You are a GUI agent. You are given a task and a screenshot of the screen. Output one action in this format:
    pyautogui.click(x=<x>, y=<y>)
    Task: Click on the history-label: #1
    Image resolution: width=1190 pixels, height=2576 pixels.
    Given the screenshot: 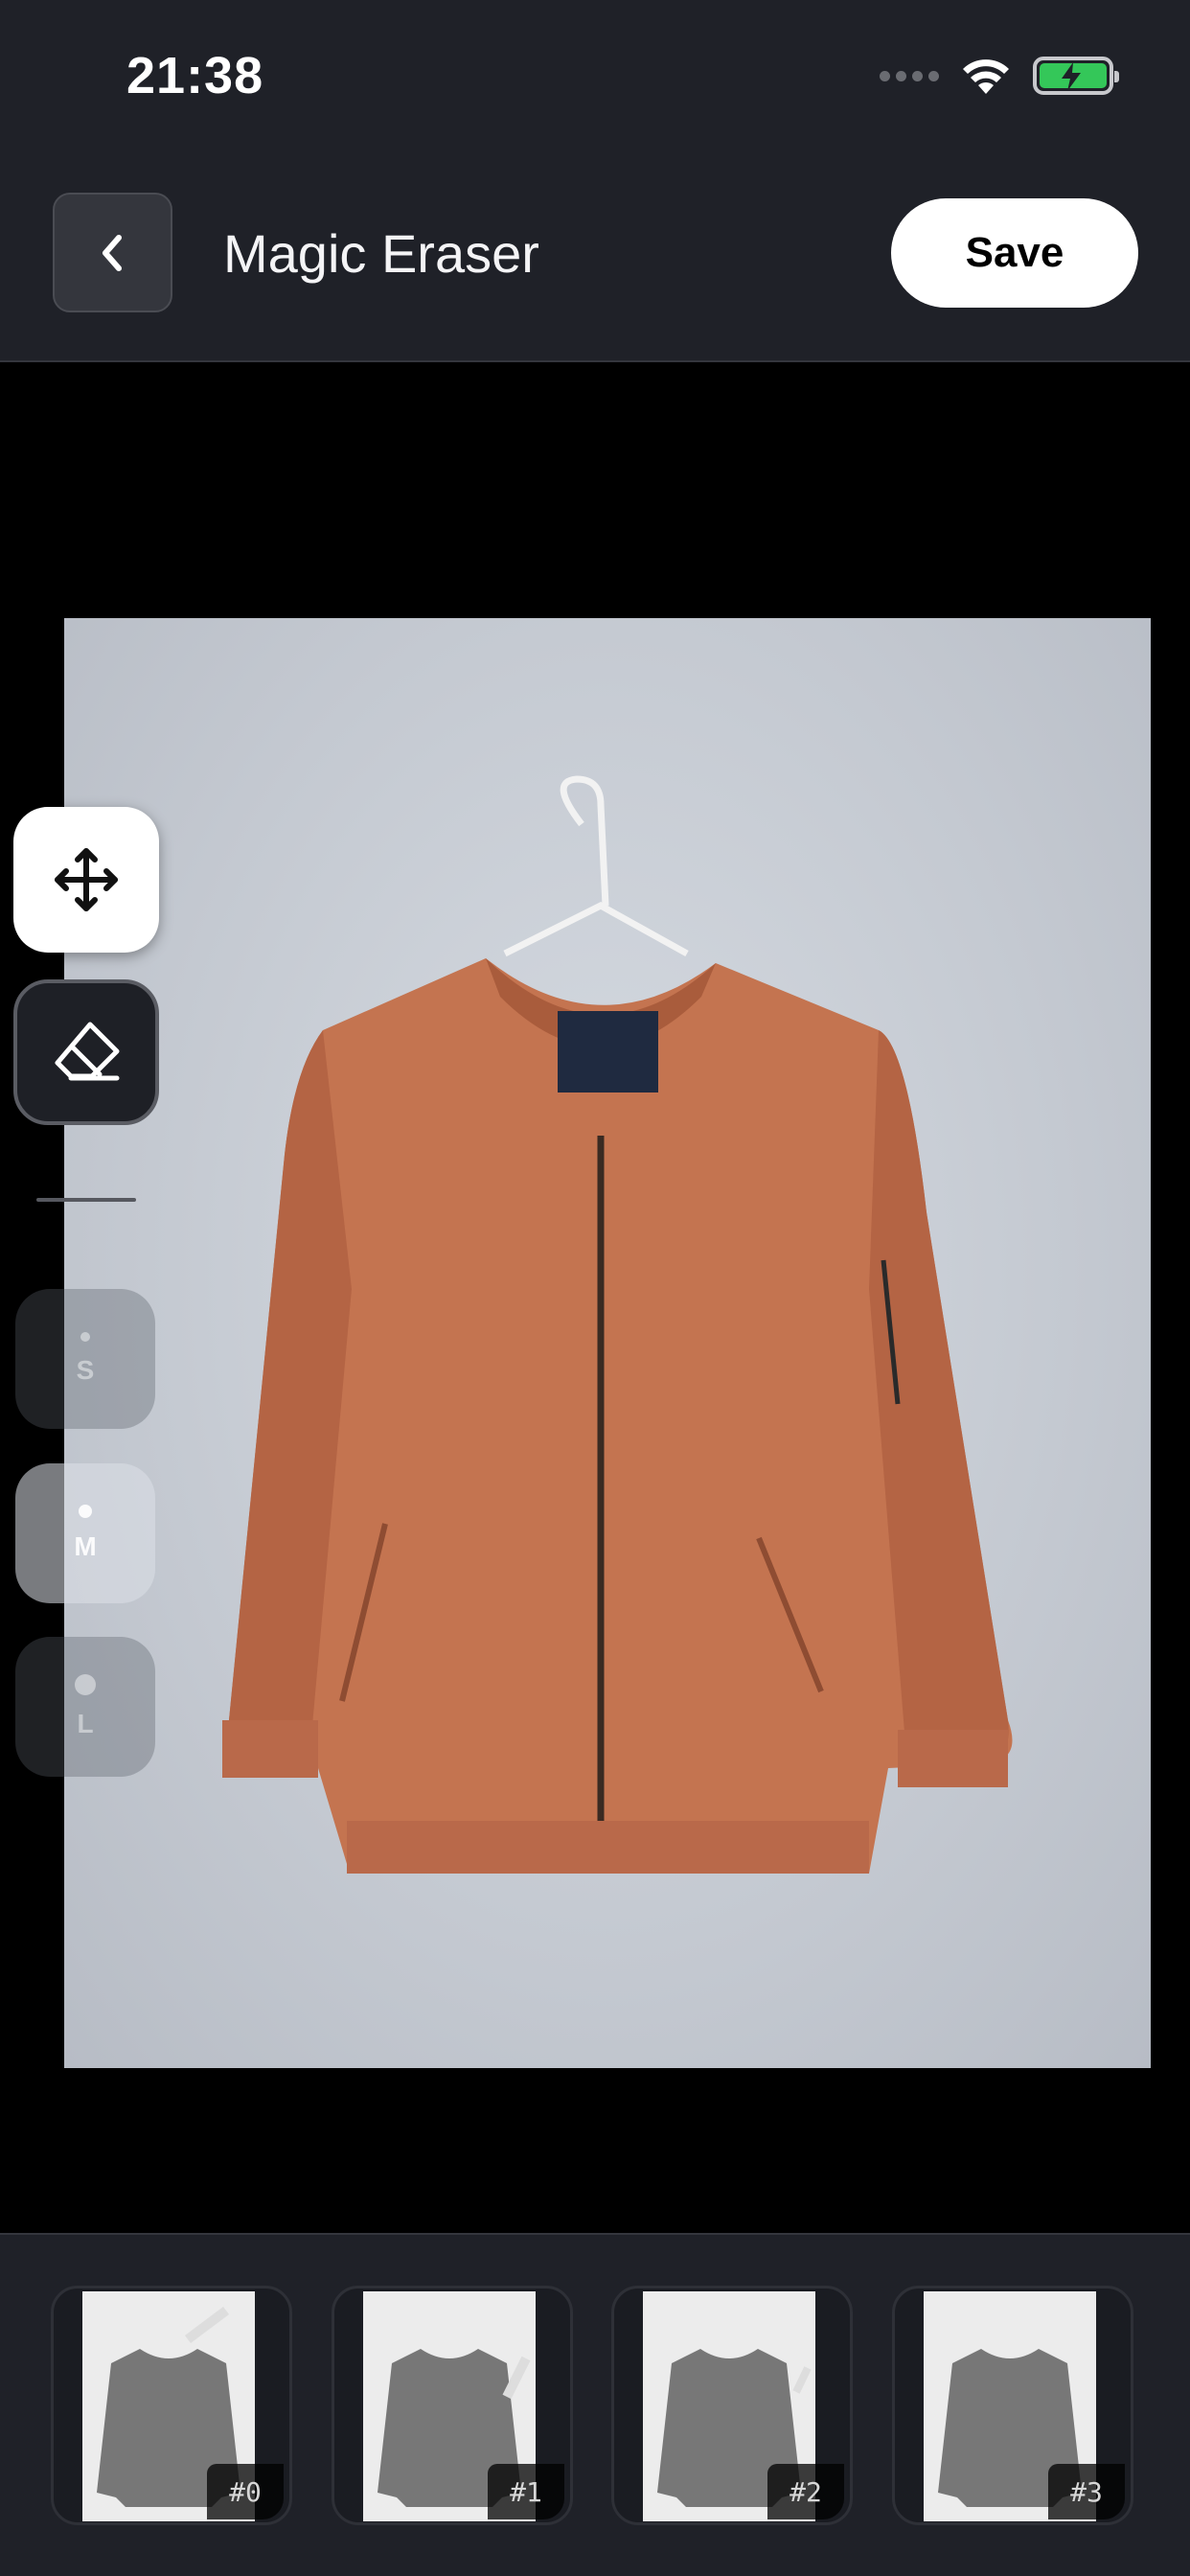 What is the action you would take?
    pyautogui.click(x=526, y=2491)
    